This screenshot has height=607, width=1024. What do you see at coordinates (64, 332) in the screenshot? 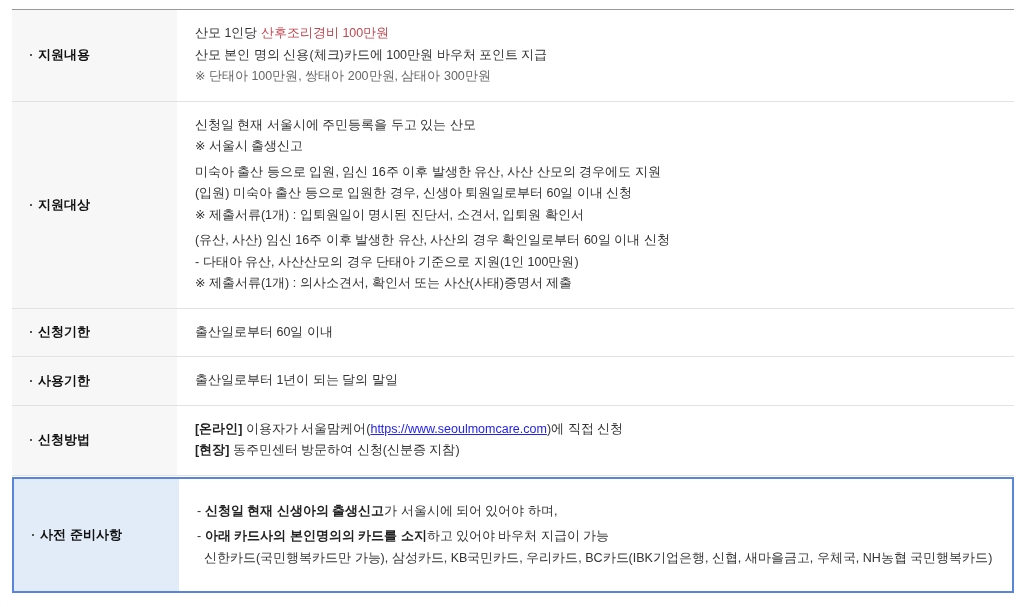
I see `row-label: 신청기한` at bounding box center [64, 332].